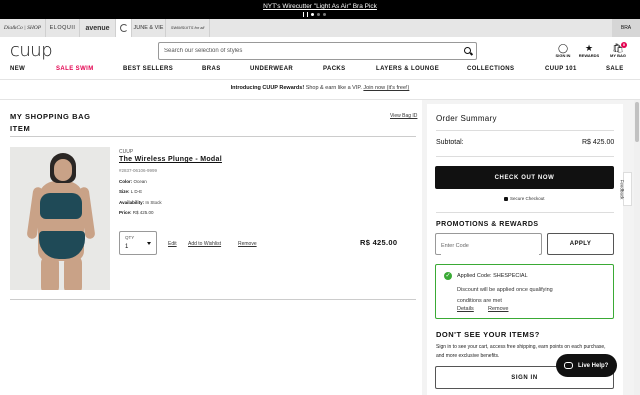  What do you see at coordinates (467, 50) in the screenshot?
I see `search-icon` at bounding box center [467, 50].